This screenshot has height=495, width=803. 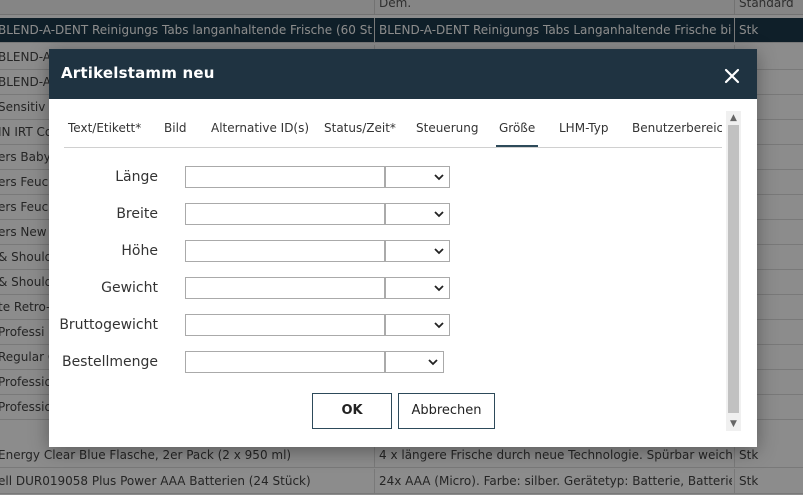 What do you see at coordinates (129, 288) in the screenshot?
I see `label-gewicht: Gewicht` at bounding box center [129, 288].